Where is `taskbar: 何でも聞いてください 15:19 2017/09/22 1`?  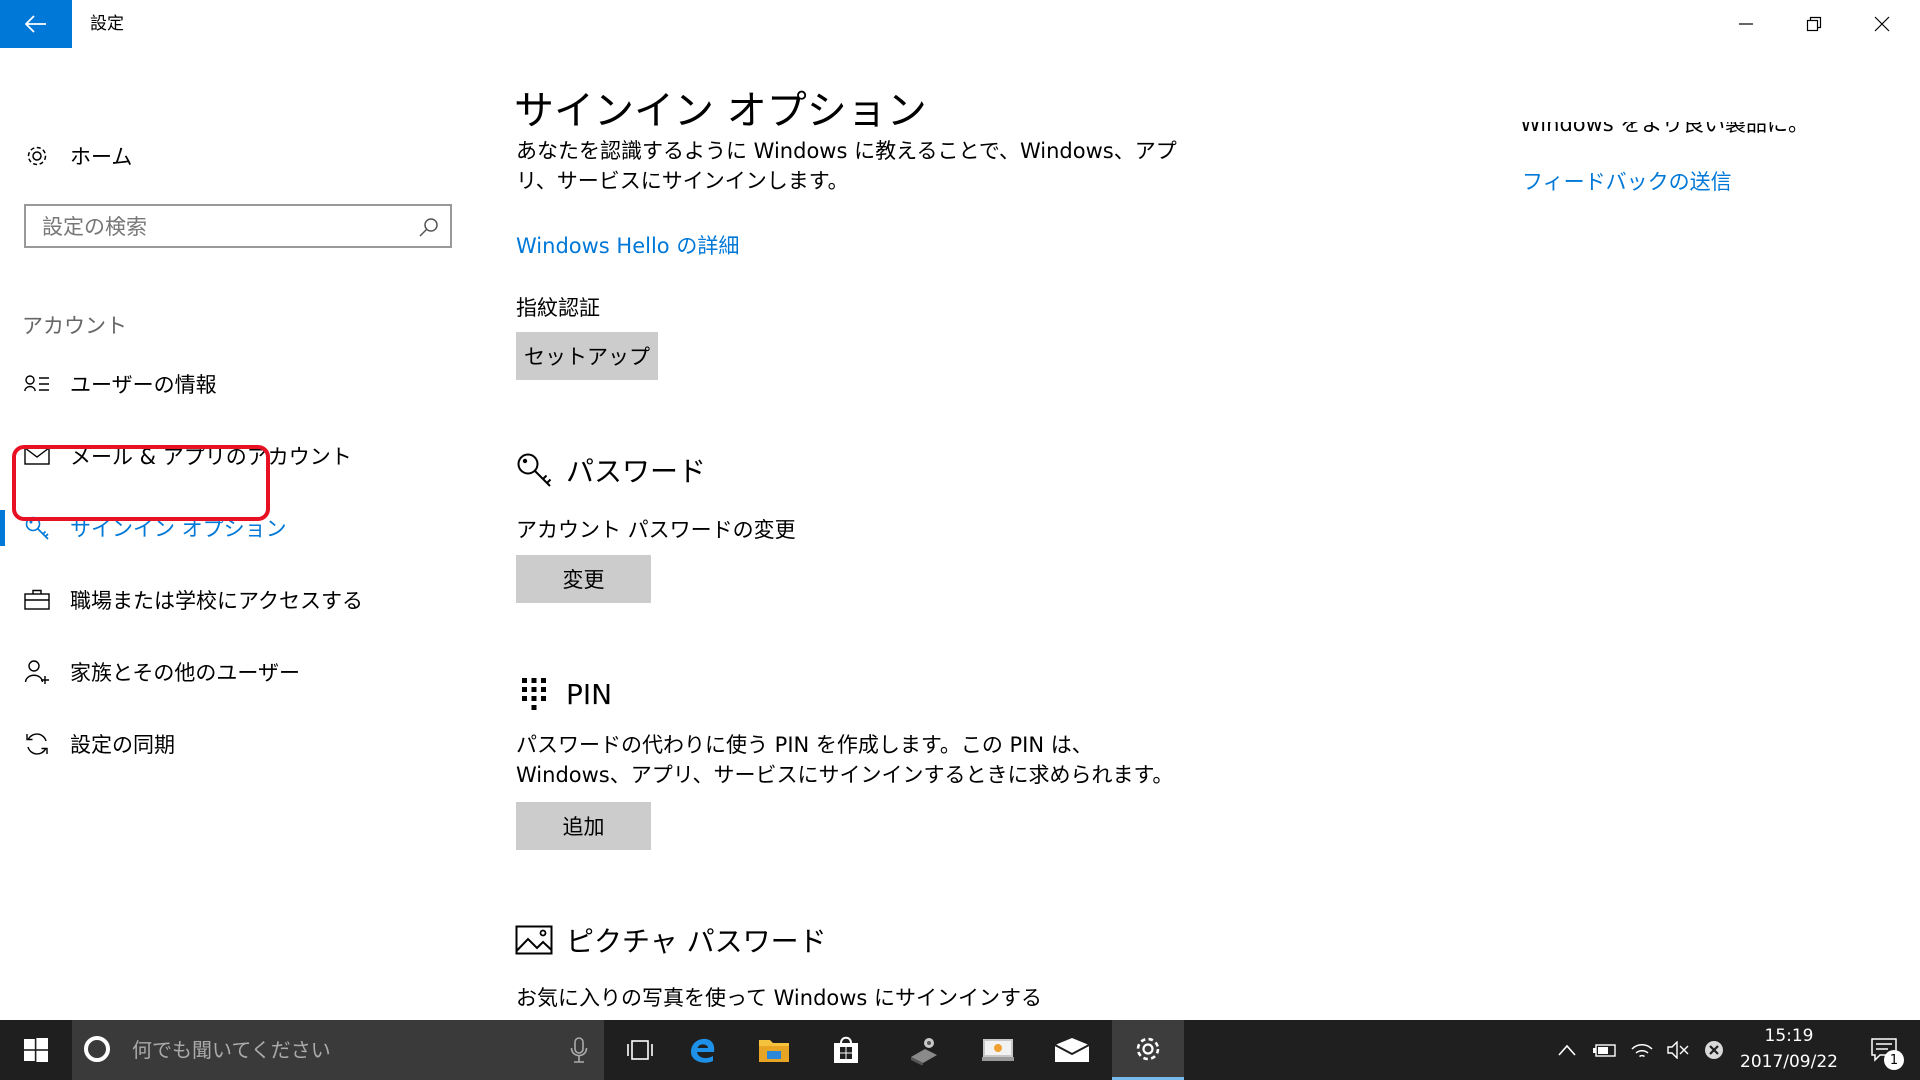 taskbar: 何でも聞いてください 15:19 2017/09/22 1 is located at coordinates (960, 1050).